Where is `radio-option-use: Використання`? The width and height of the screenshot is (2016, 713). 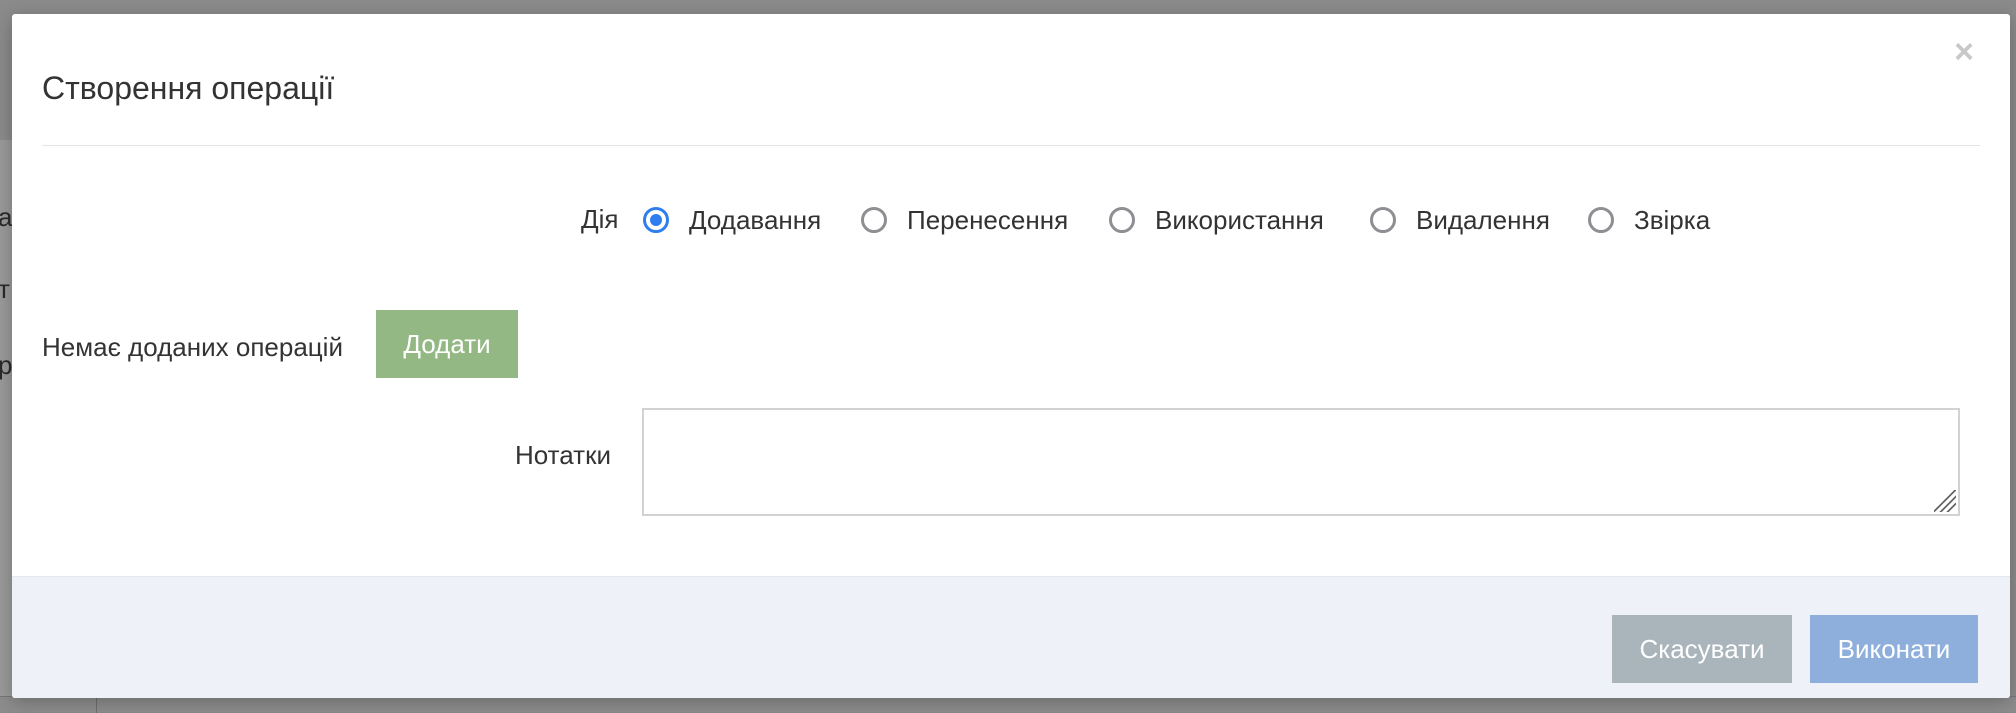 radio-option-use: Використання is located at coordinates (1216, 220).